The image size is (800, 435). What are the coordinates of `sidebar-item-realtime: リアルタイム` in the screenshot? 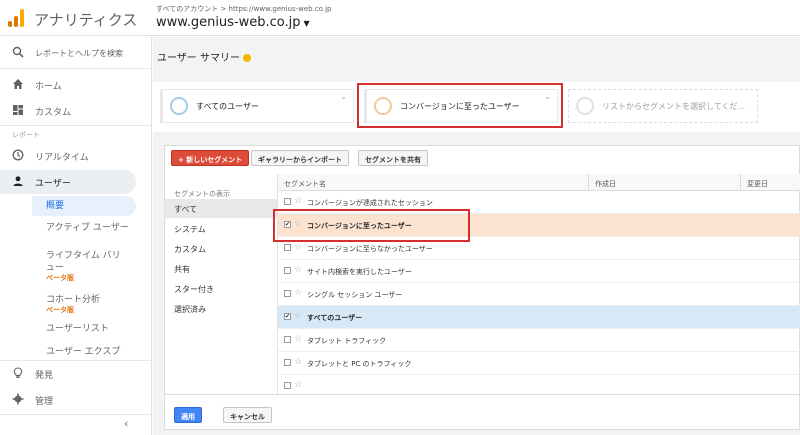 It's located at (76, 156).